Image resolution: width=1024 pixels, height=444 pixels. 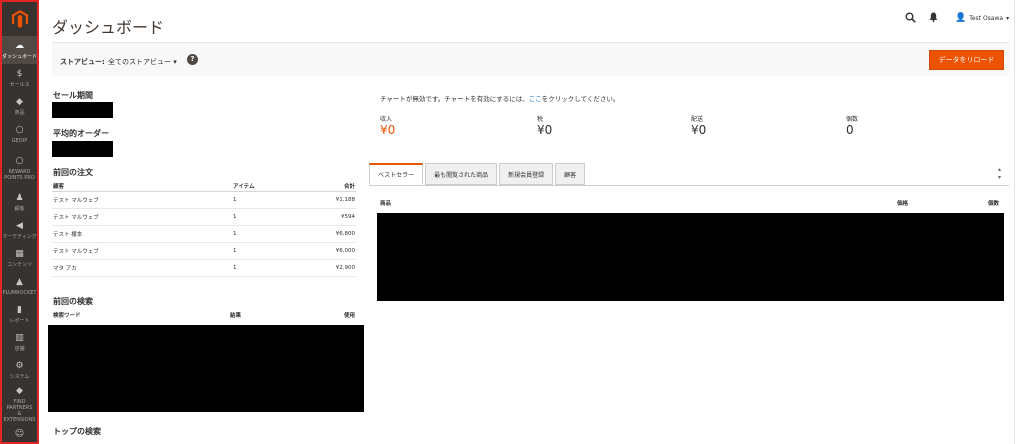 I want to click on sidebar-item: ◆ FIND PARTNERS & EXTENSIONS, so click(x=19, y=404).